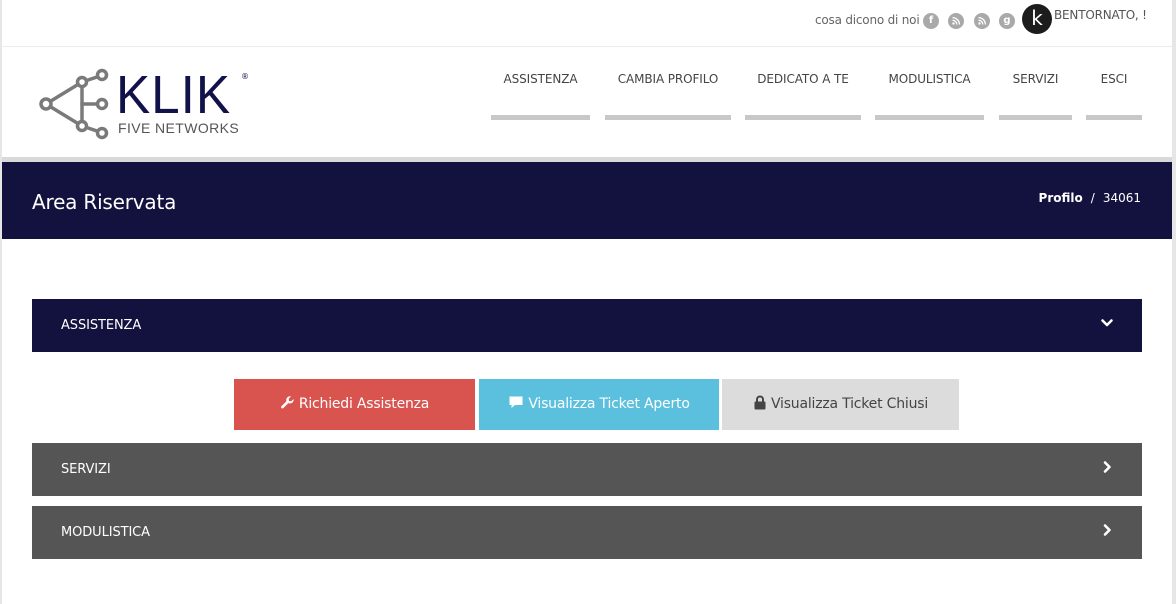  Describe the element at coordinates (287, 401) in the screenshot. I see `wrench-icon` at that location.